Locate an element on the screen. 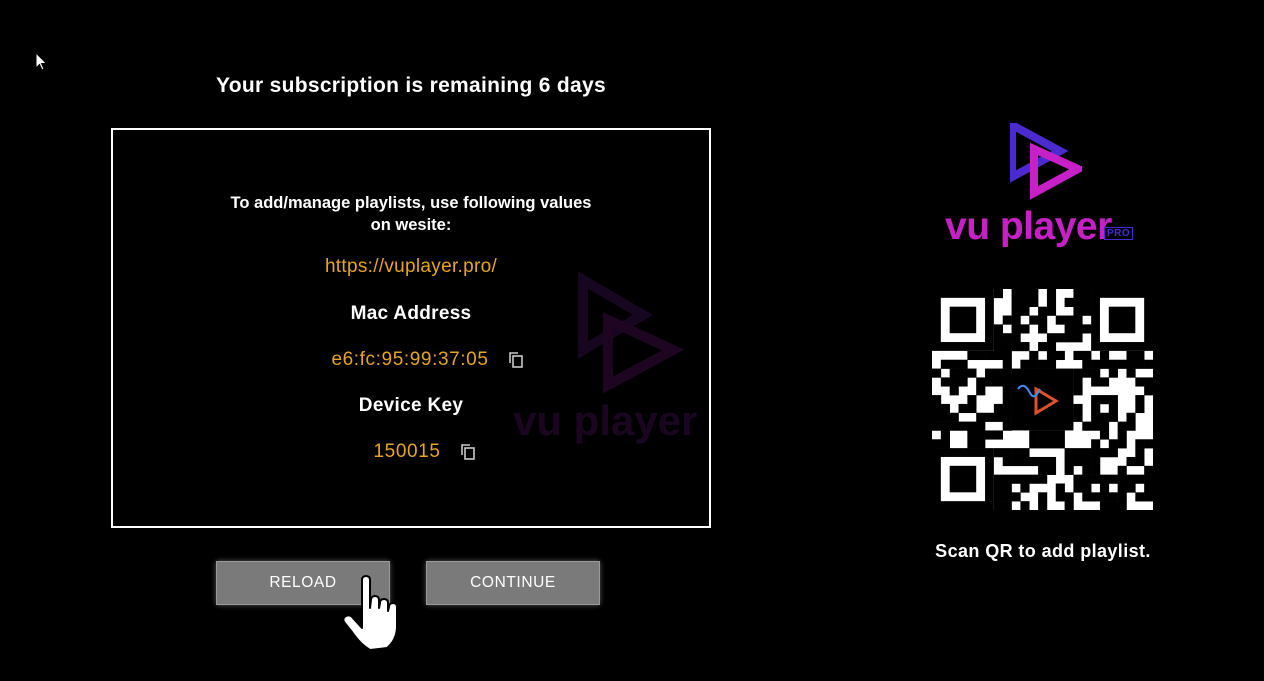  scan-qr-caption: Scan QR to add playlist. is located at coordinates (1043, 551).